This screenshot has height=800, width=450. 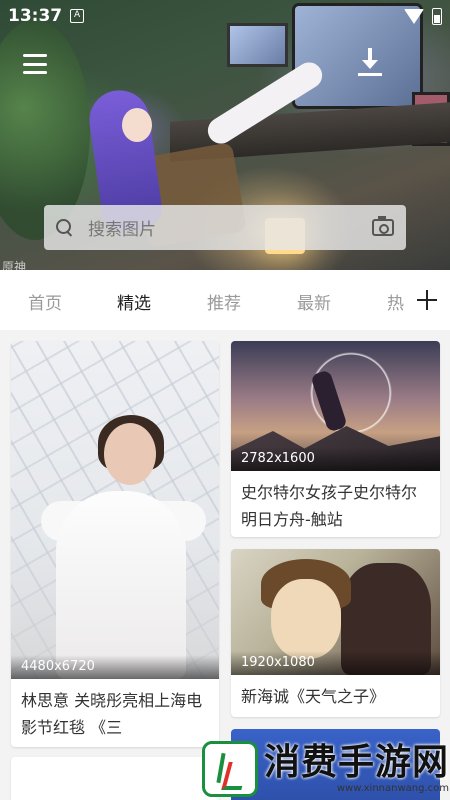 What do you see at coordinates (137, 125) in the screenshot?
I see `banner-character-face` at bounding box center [137, 125].